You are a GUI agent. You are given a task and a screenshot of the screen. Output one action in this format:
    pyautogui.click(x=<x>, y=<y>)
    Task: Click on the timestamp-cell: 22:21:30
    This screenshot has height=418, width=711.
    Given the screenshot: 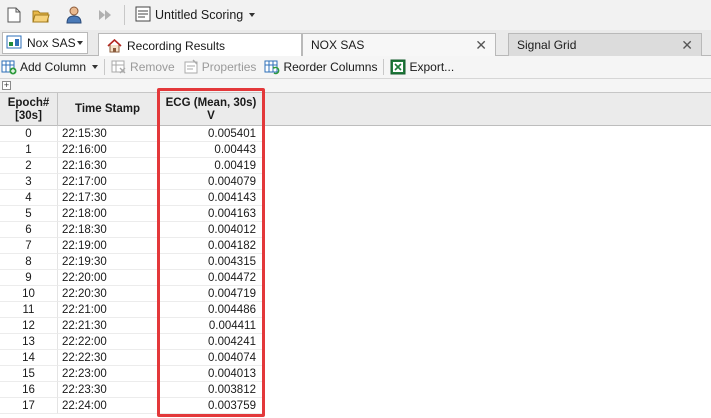 What is the action you would take?
    pyautogui.click(x=108, y=326)
    